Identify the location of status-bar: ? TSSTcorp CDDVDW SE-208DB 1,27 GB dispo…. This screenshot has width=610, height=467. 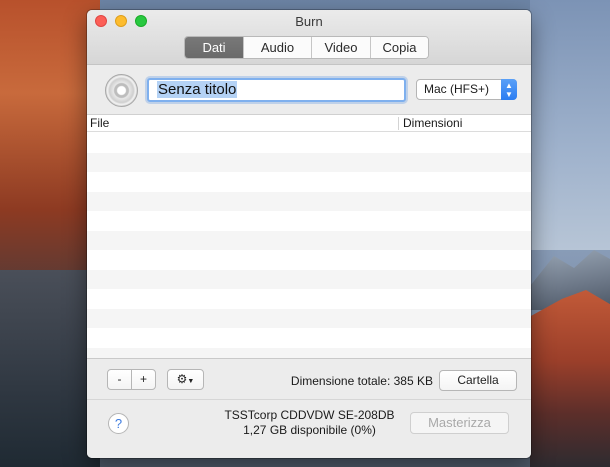
(309, 429).